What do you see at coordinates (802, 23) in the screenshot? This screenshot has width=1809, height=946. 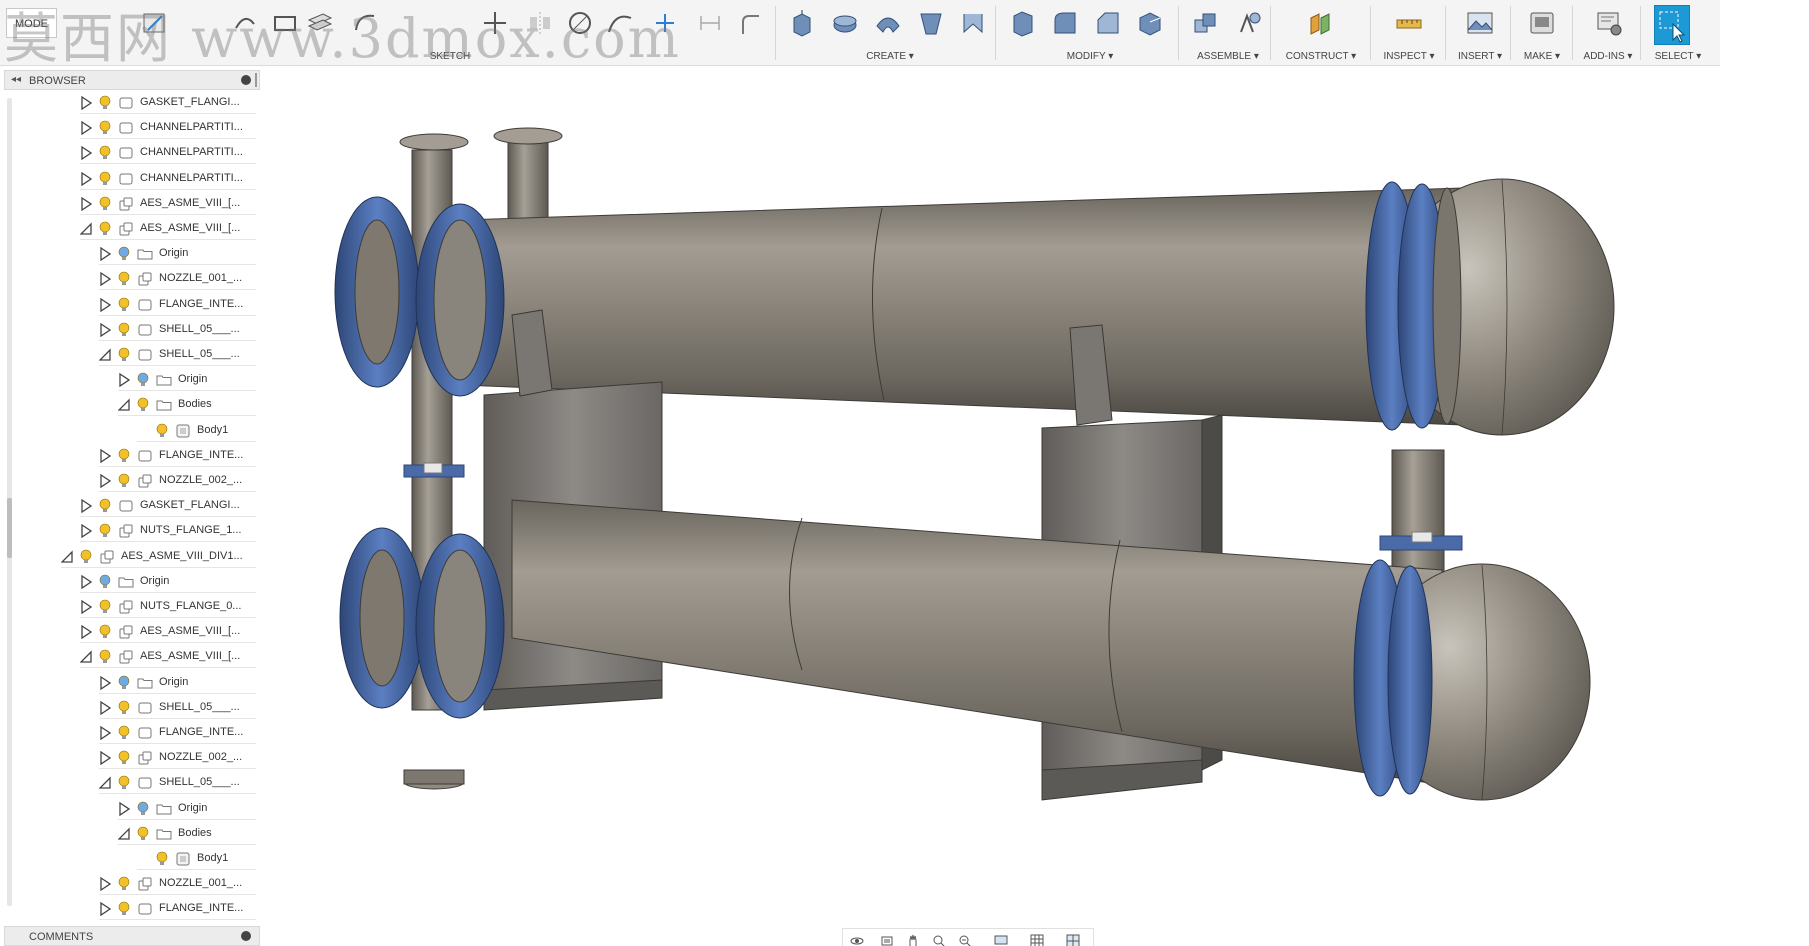 I see `extrude-icon` at bounding box center [802, 23].